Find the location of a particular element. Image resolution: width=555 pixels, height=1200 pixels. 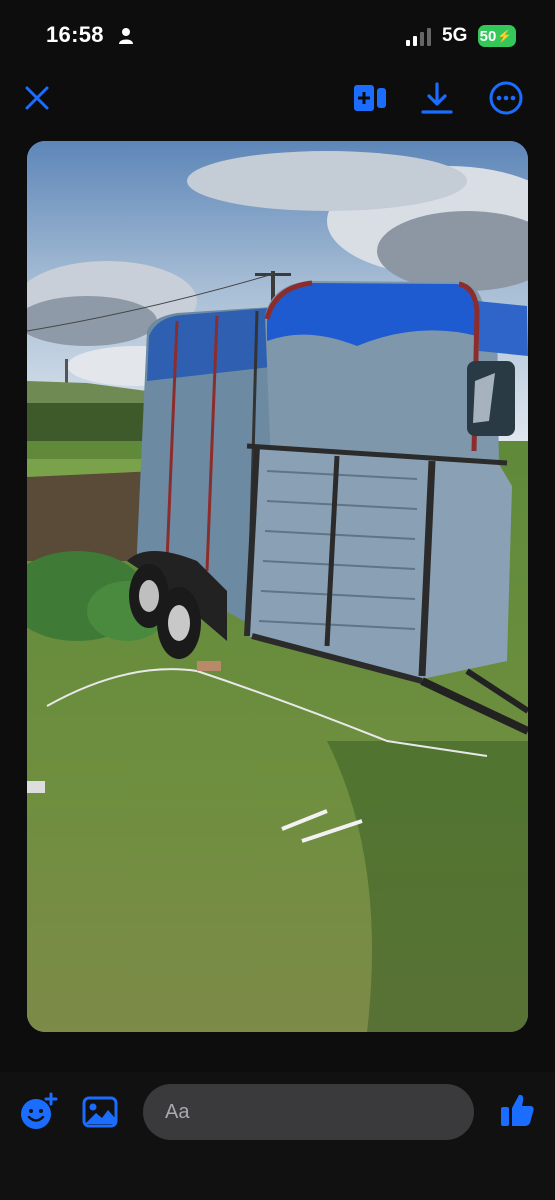

network-type: 5G is located at coordinates (455, 35).